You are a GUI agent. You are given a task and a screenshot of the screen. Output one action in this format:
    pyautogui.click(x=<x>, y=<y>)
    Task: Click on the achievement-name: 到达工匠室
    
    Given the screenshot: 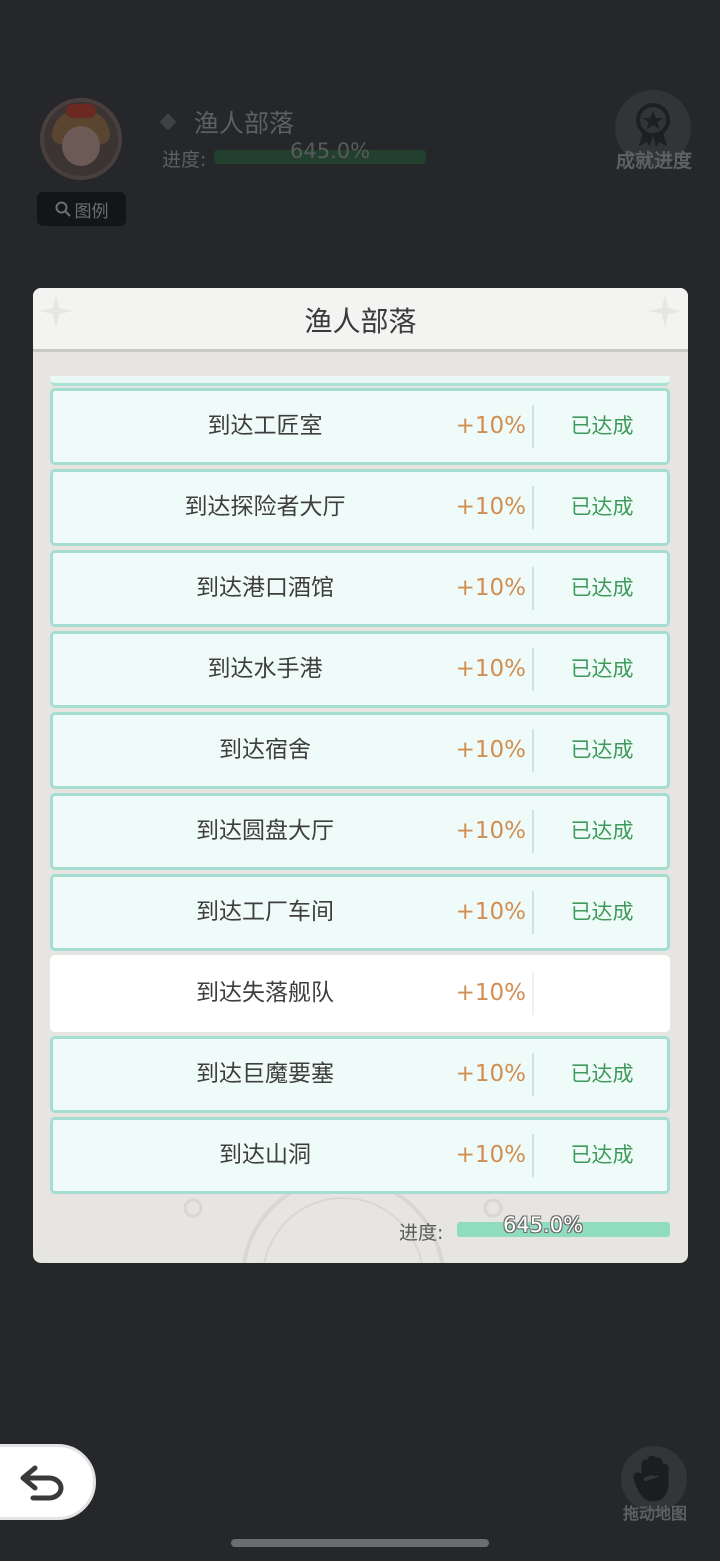 What is the action you would take?
    pyautogui.click(x=265, y=426)
    